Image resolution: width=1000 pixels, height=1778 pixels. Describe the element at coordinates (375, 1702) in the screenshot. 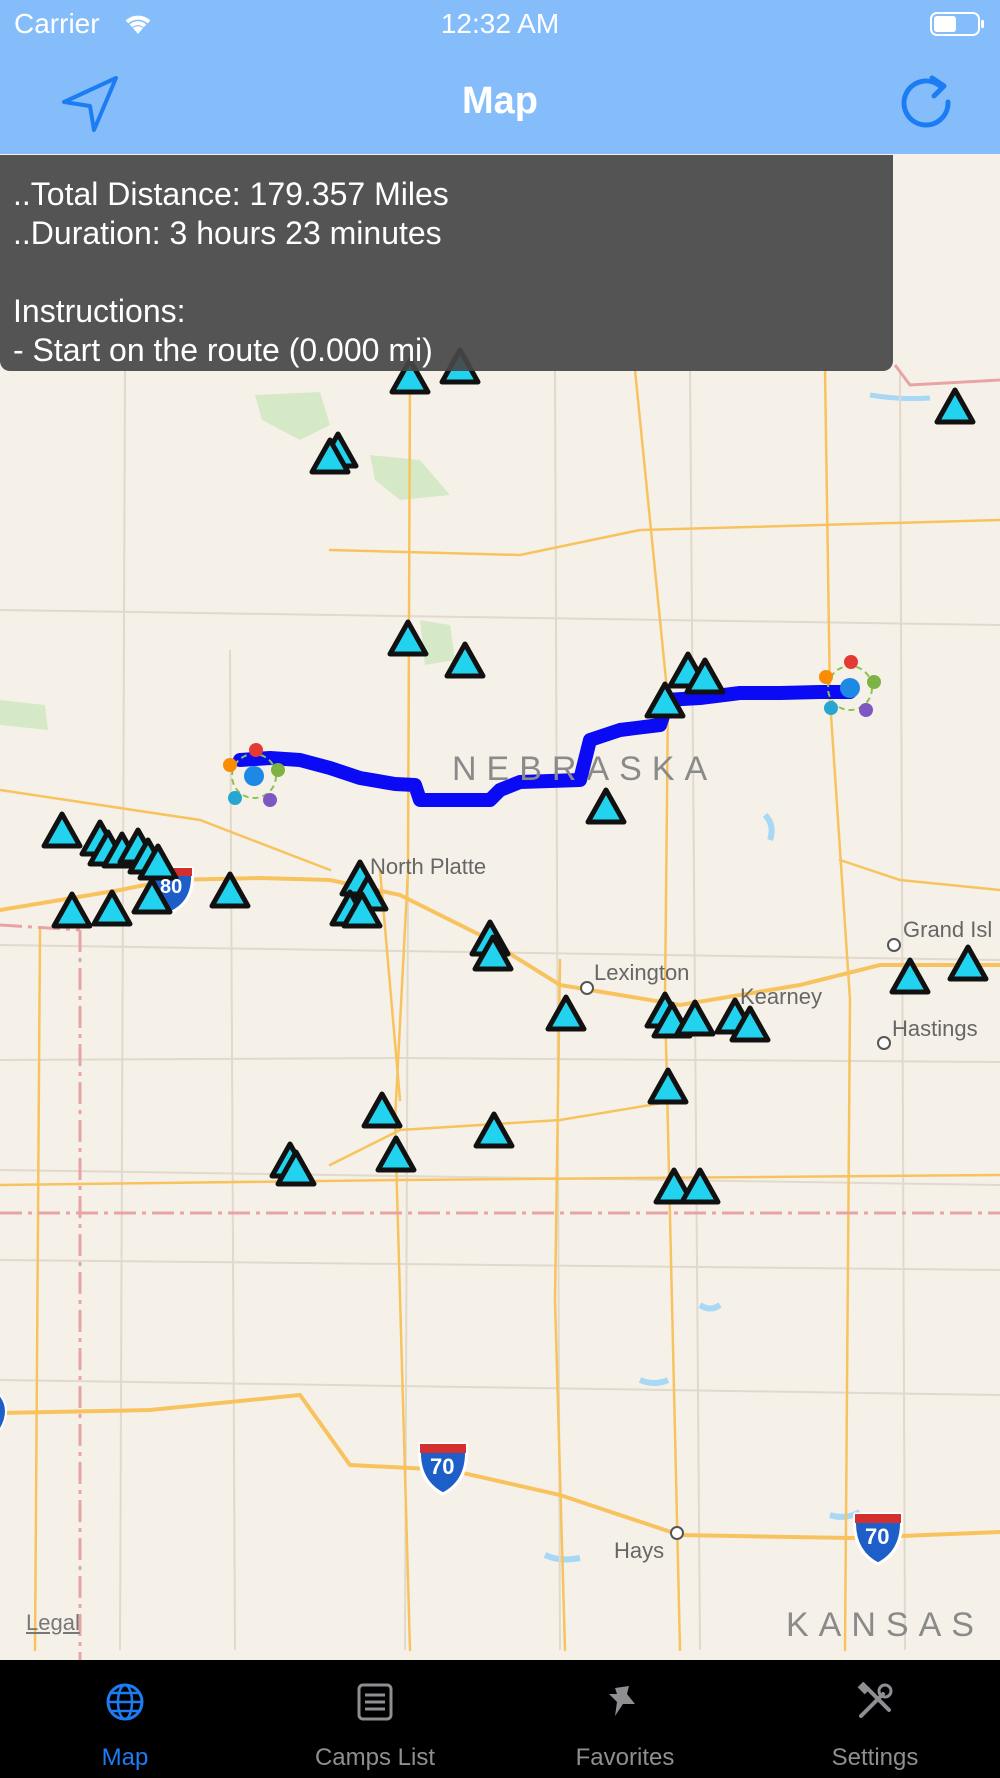

I see `list-icon` at that location.